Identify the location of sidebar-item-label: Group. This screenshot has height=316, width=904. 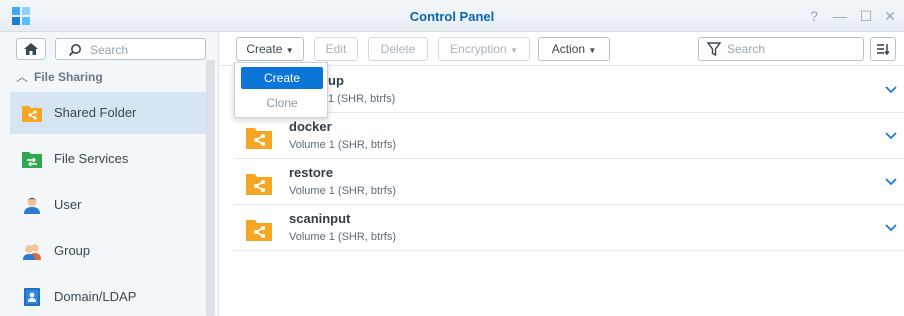
(72, 250).